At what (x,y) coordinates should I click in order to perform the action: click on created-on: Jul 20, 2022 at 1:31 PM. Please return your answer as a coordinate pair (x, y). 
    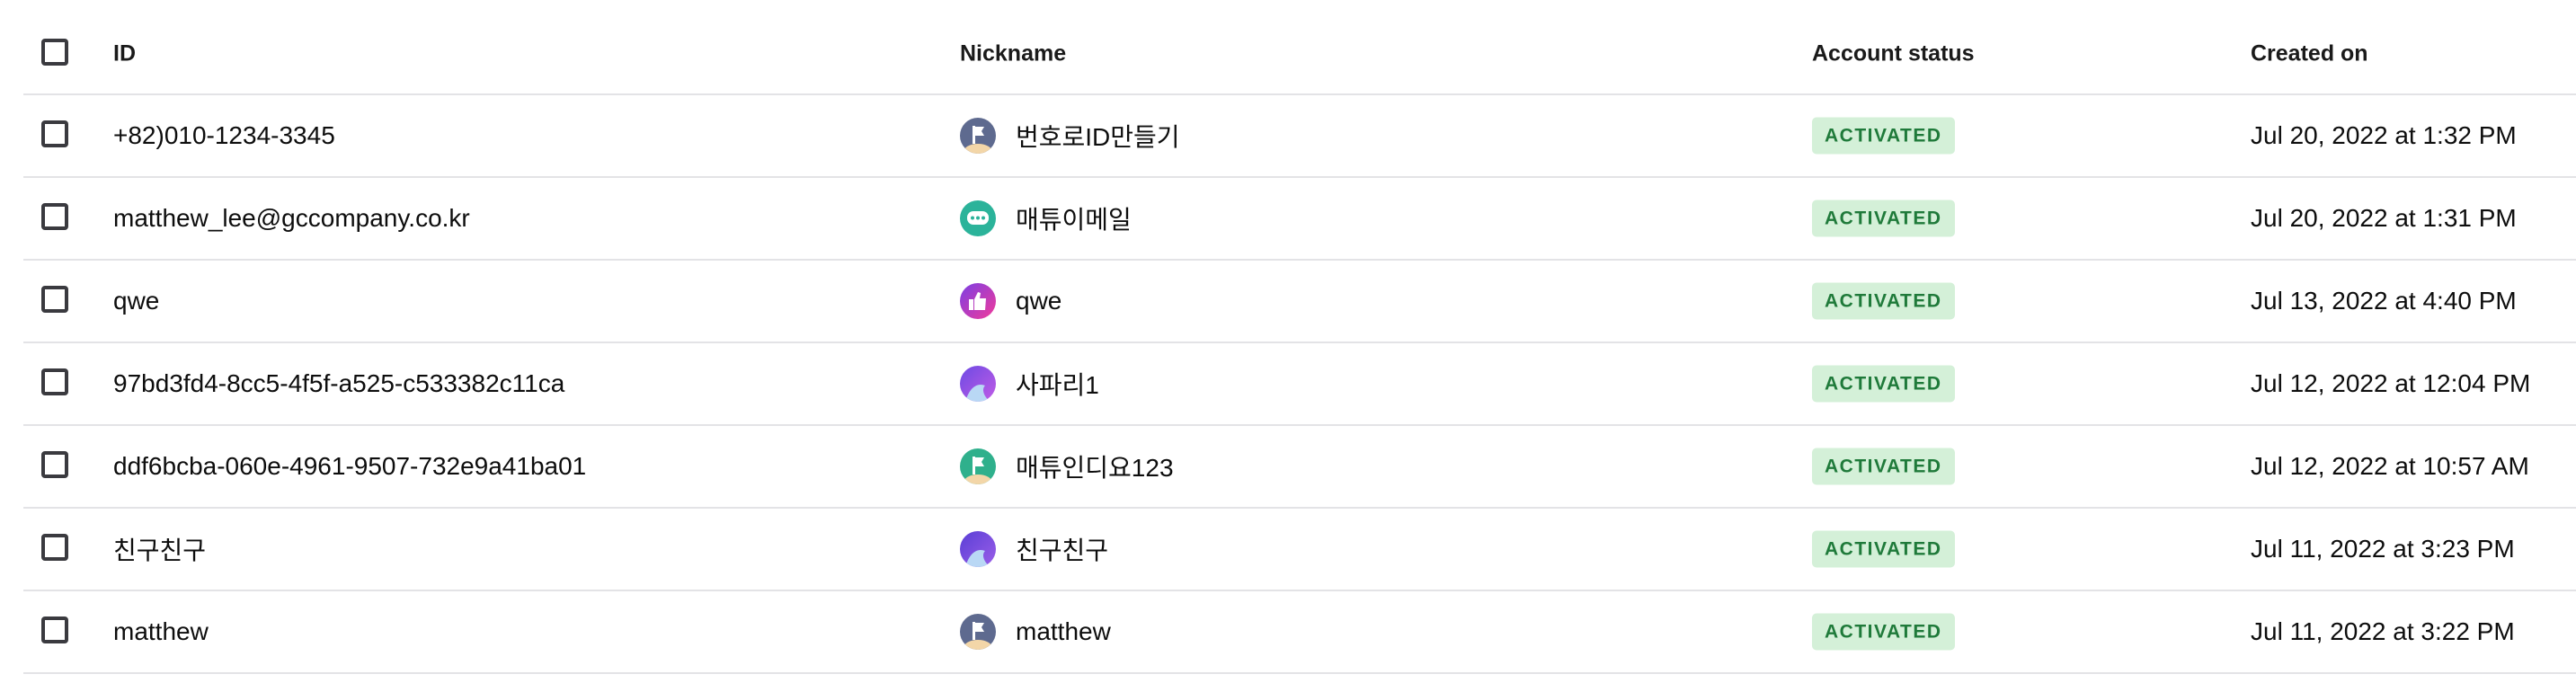
    Looking at the image, I should click on (2384, 218).